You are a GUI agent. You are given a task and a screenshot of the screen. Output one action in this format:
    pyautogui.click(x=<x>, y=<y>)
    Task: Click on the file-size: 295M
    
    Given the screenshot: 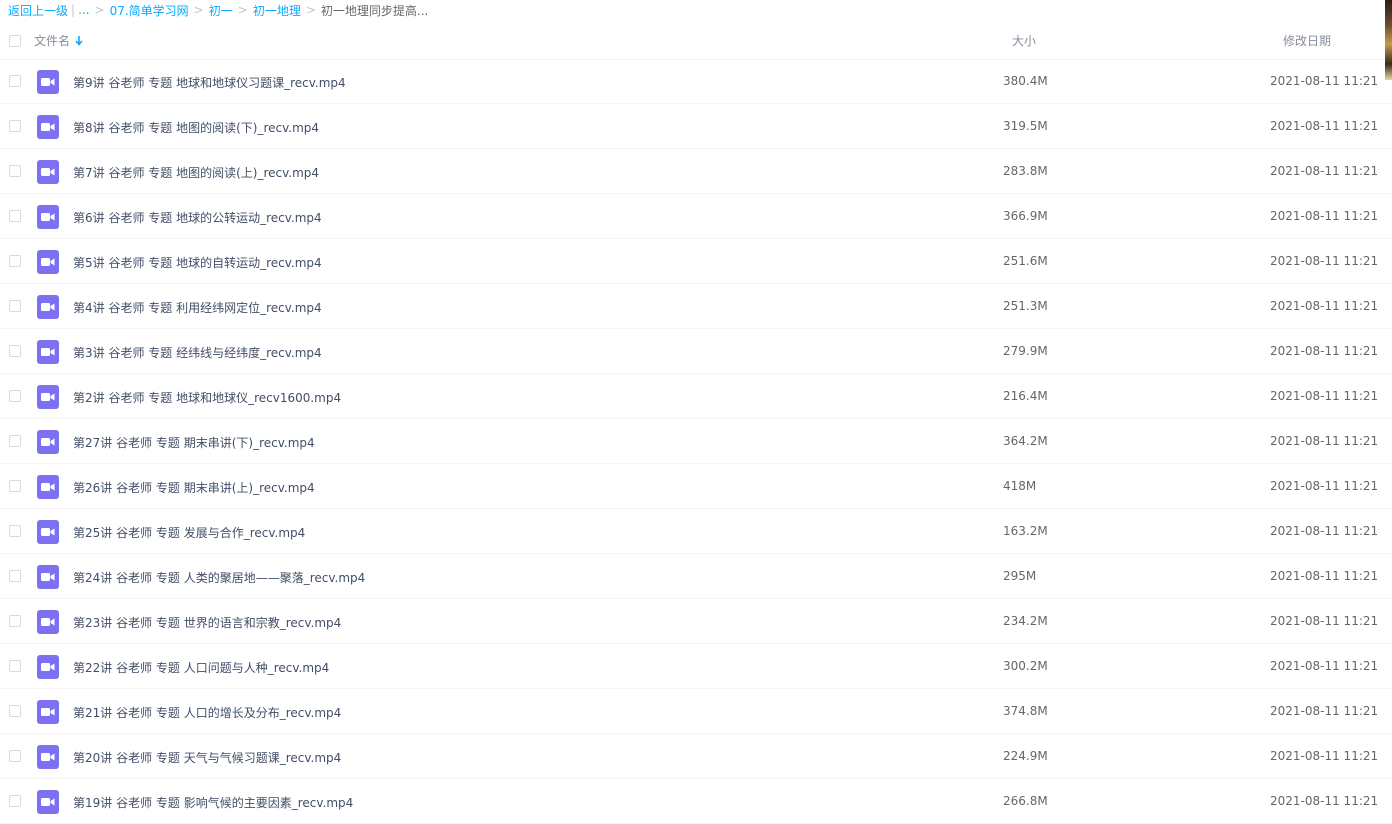 What is the action you would take?
    pyautogui.click(x=1020, y=576)
    